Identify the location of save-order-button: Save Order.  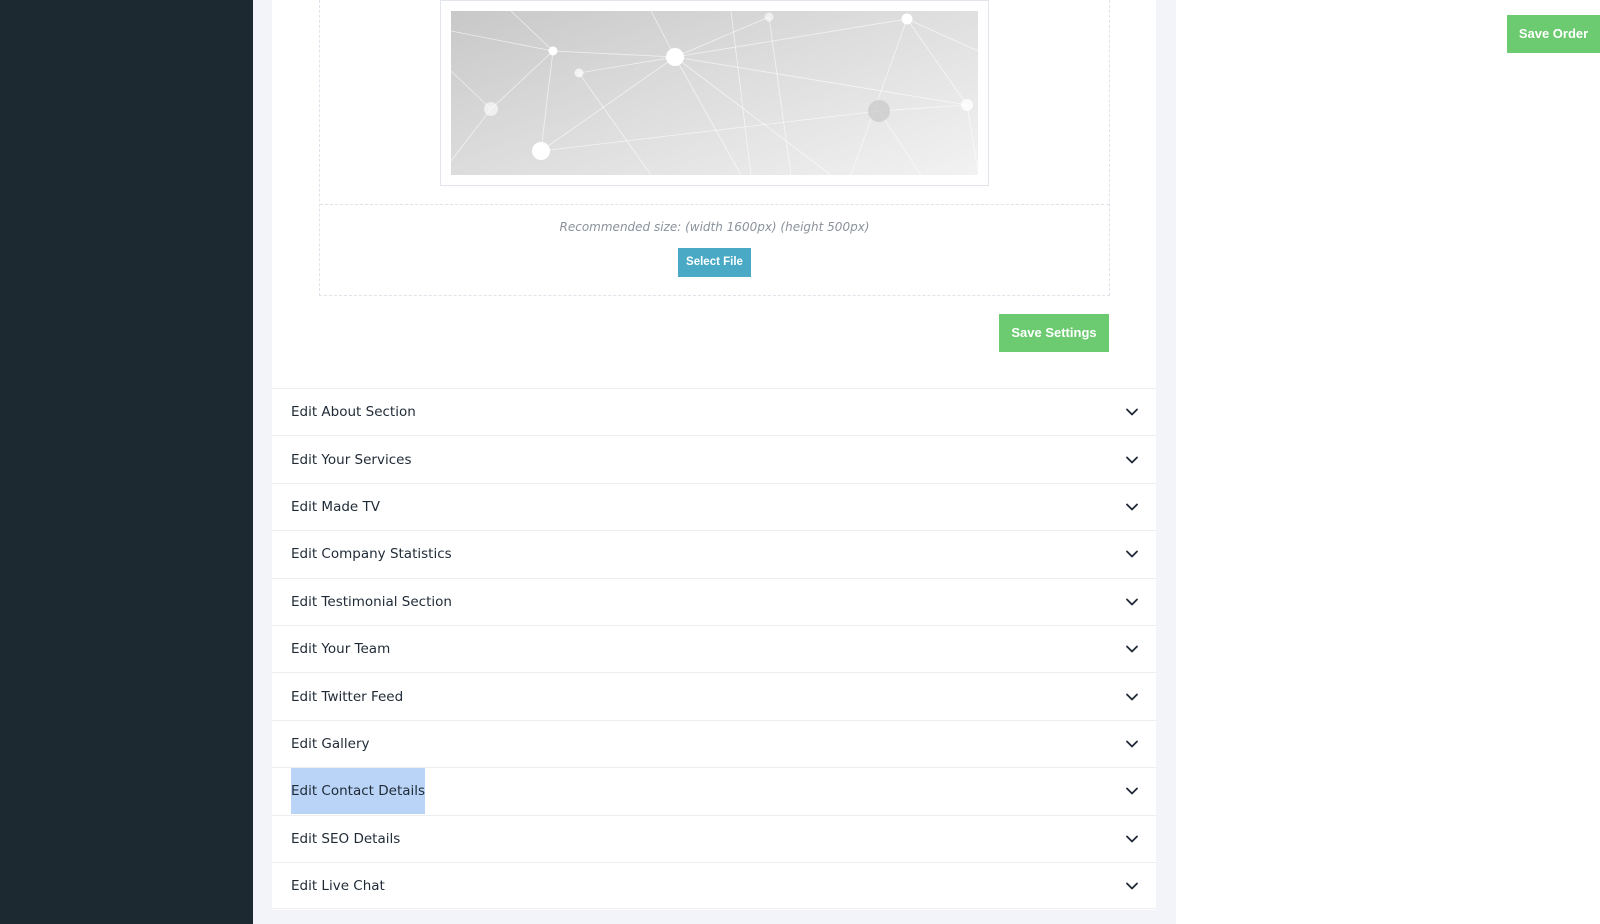
(1553, 34).